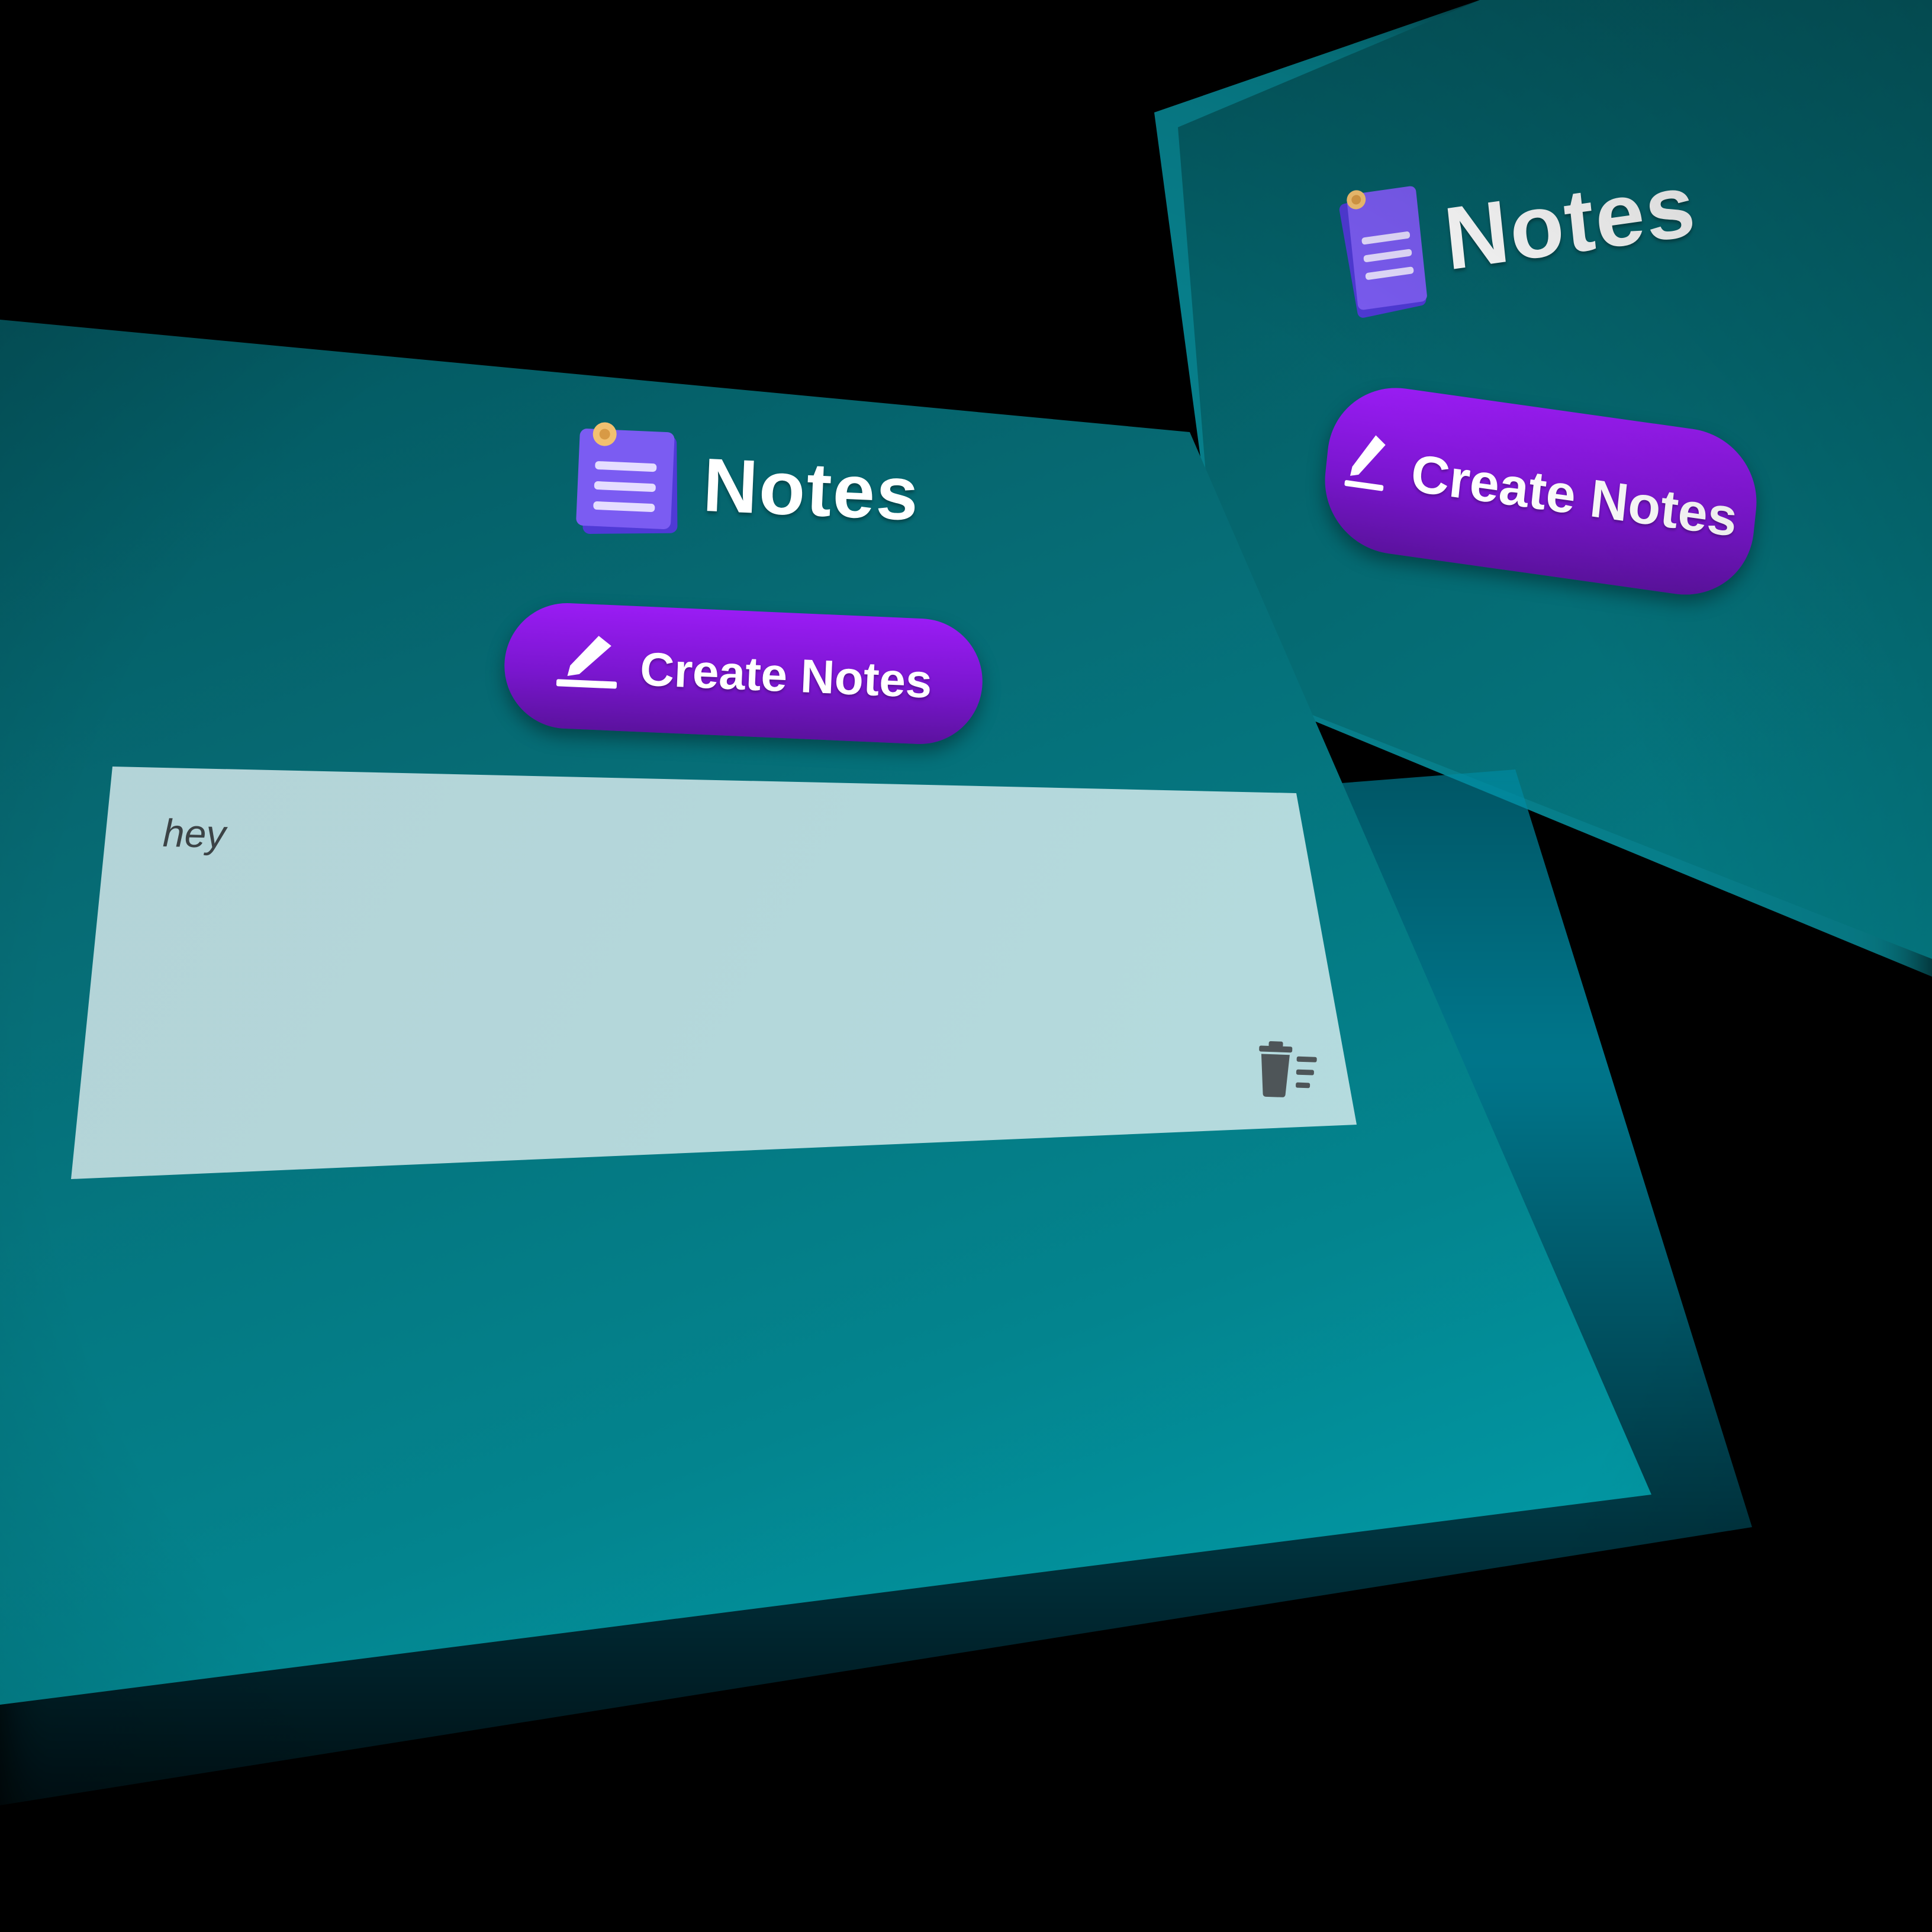  I want to click on create-notes-label-back: Create Notes, so click(1574, 495).